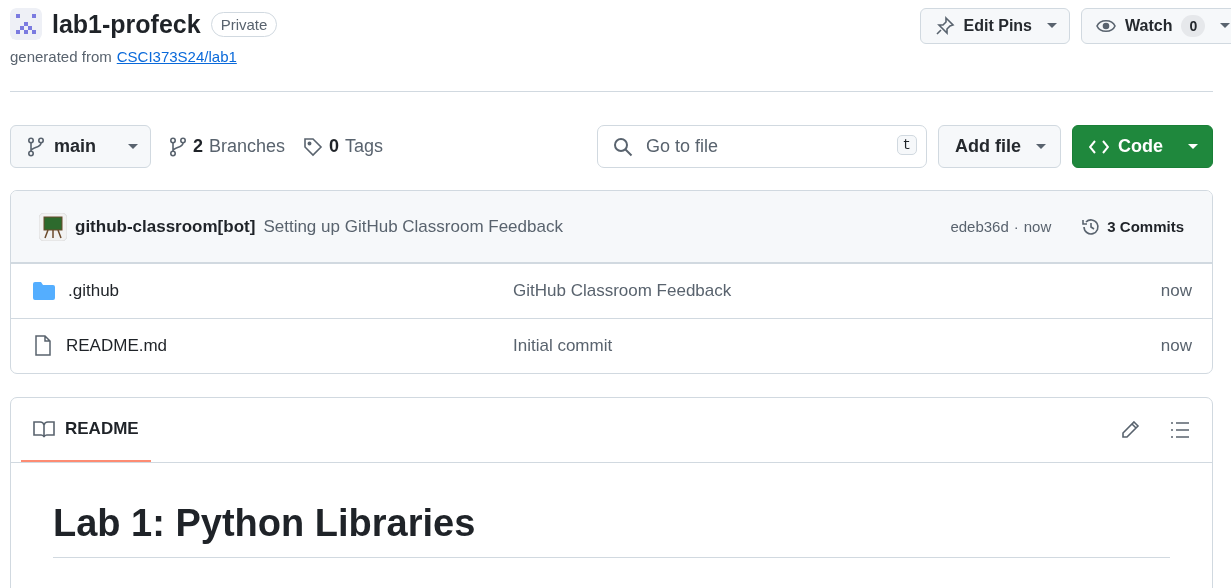 Image resolution: width=1231 pixels, height=588 pixels. I want to click on file-name: README.md, so click(117, 346).